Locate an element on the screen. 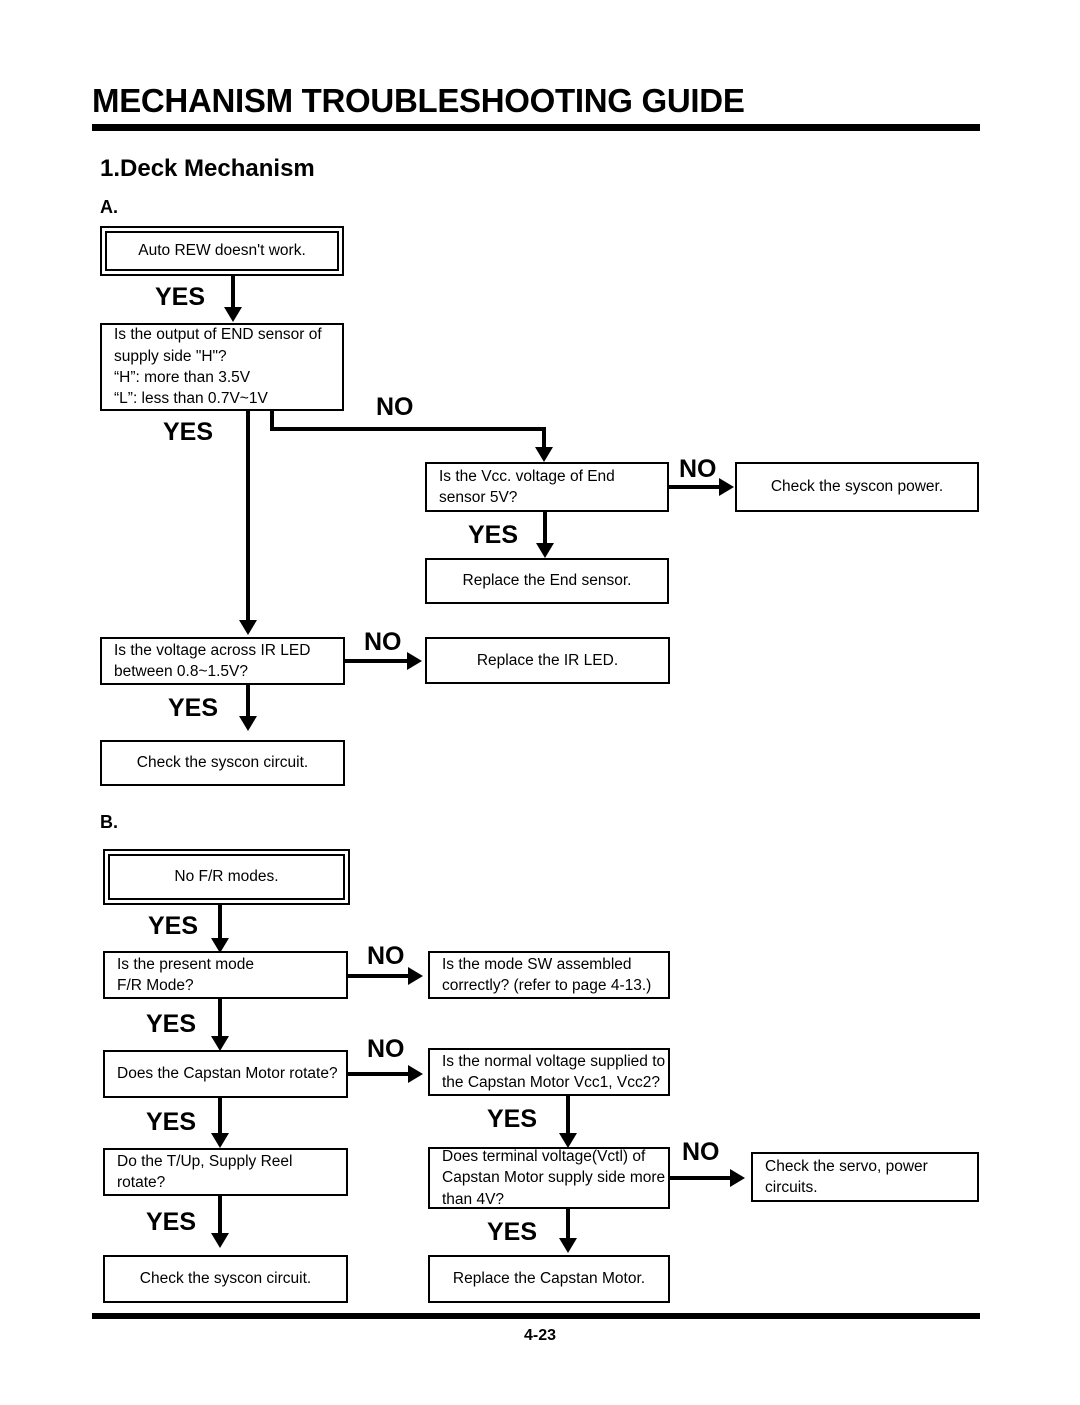 The width and height of the screenshot is (1080, 1405). terminal-voltage-line-1: Does terminal voltage(Vctl) of is located at coordinates (544, 1156).